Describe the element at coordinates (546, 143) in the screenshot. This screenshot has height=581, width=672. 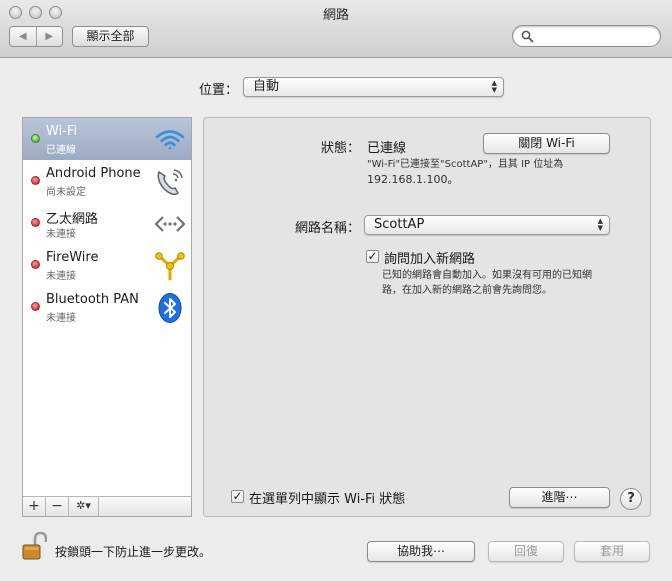
I see `turn-off-wifi-button: 關閉 Wi-Fi` at that location.